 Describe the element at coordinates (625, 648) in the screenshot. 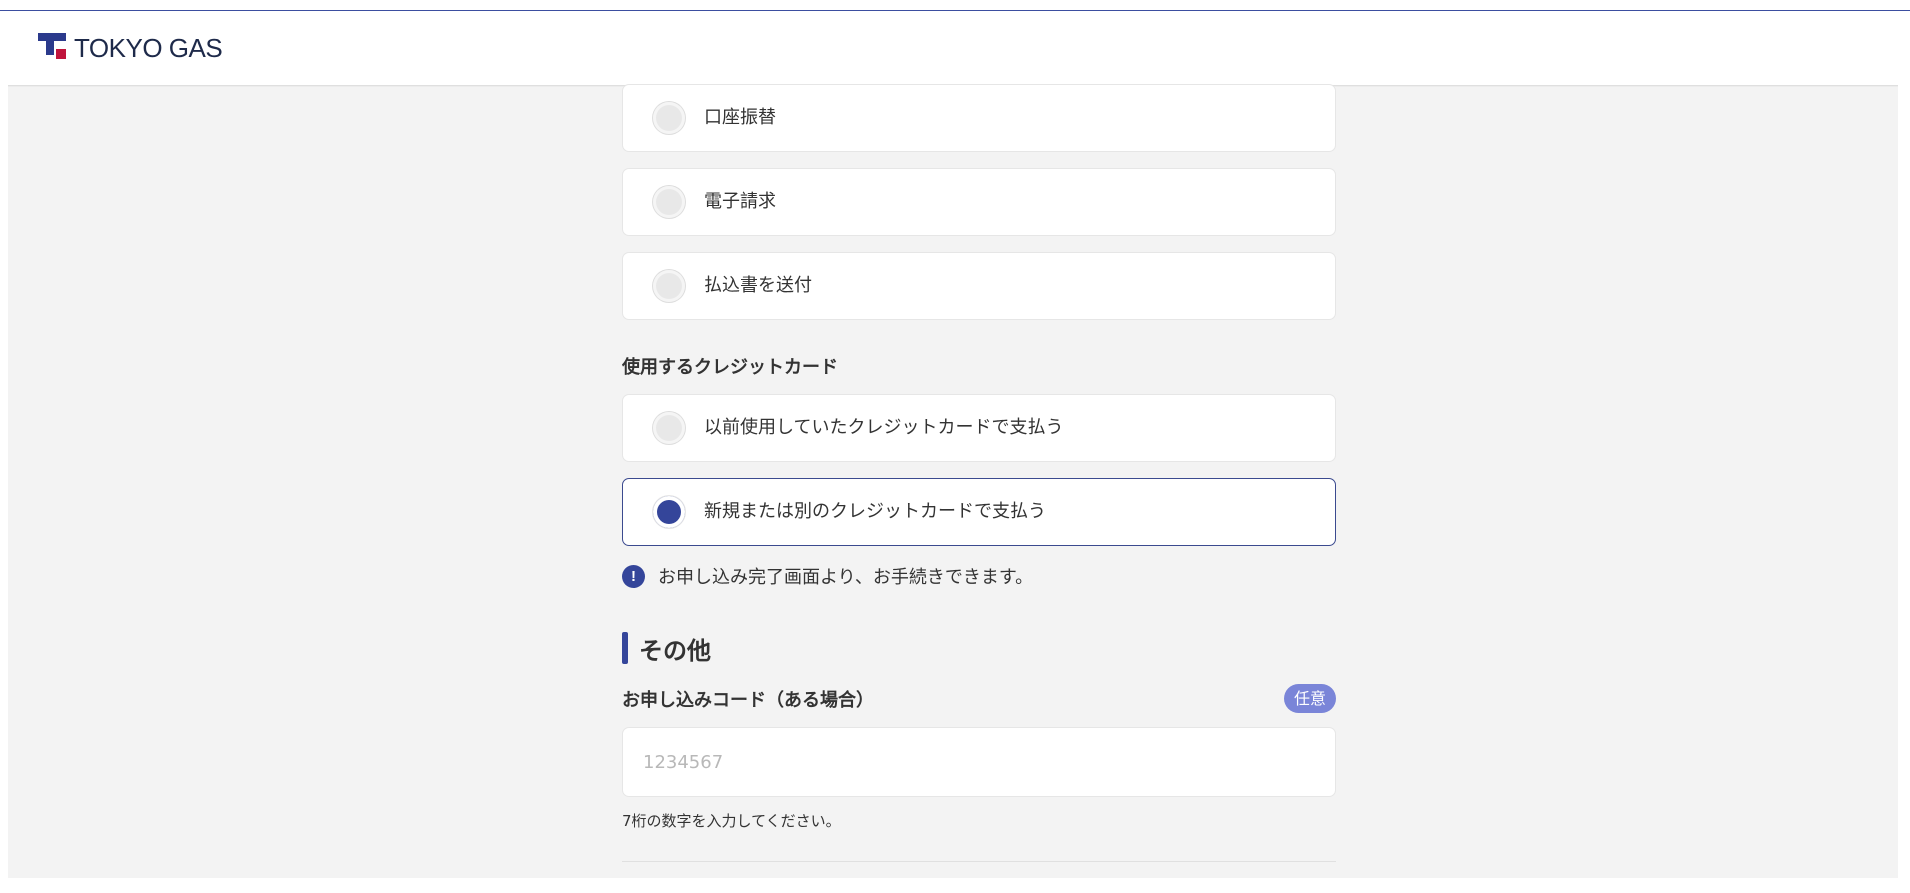

I see `section-accent-bar` at that location.